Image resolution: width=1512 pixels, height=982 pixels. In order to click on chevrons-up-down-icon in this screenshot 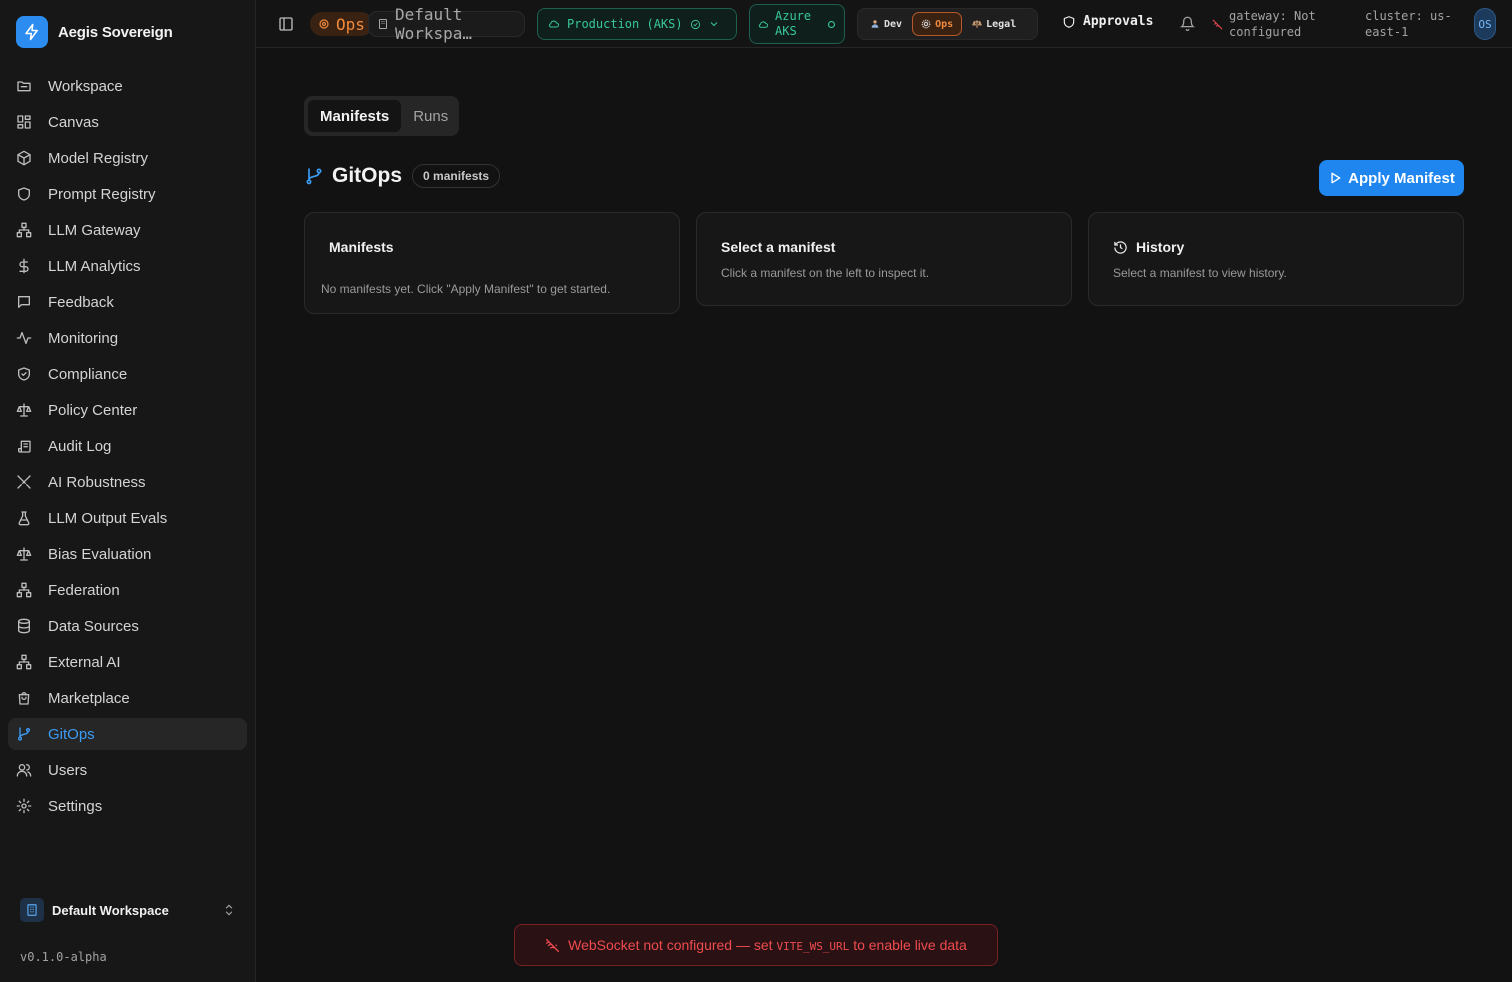, I will do `click(229, 910)`.